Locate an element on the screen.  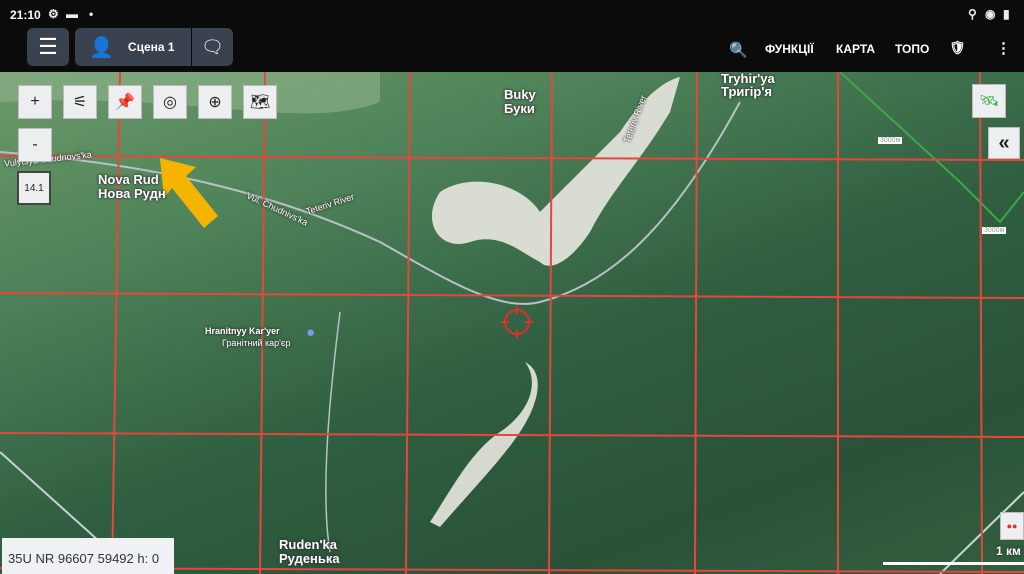
scale-label: 1 км is located at coordinates (1008, 551).